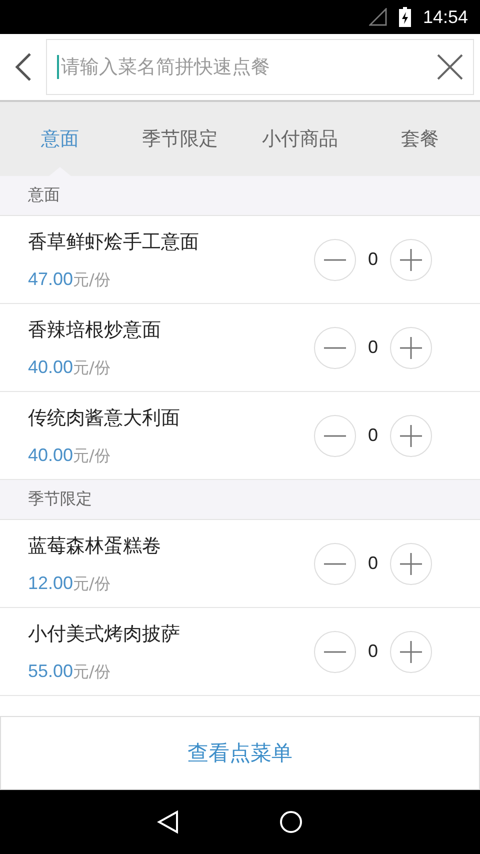  I want to click on section-header: 季节限定, so click(240, 500).